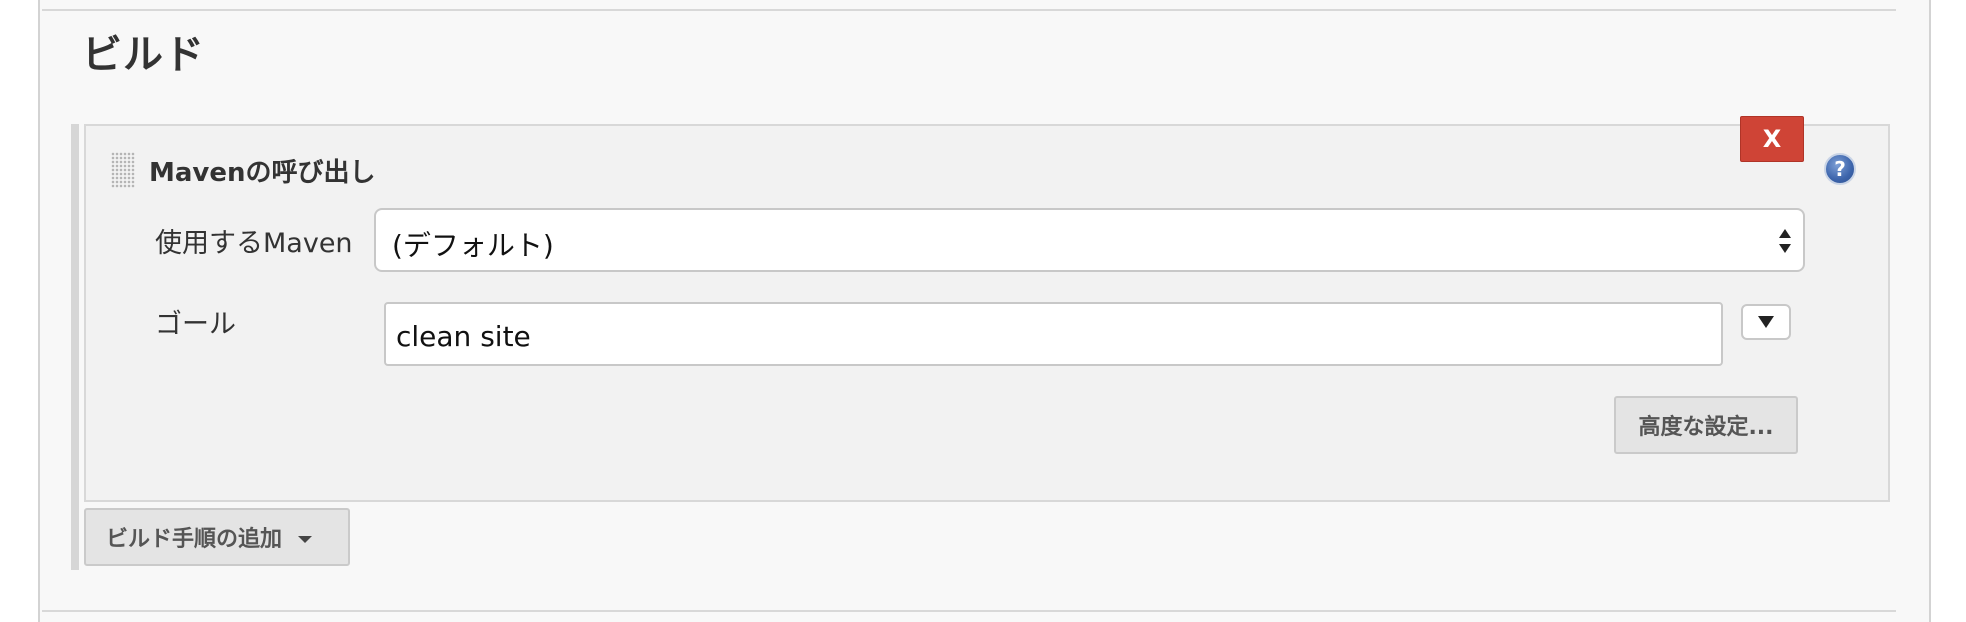  I want to click on section-title: ビルド, so click(143, 55).